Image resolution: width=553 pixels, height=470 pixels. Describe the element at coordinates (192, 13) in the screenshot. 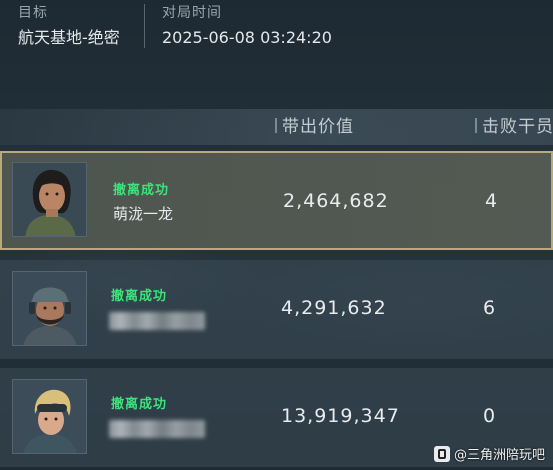

I see `time-label: 对局时间` at that location.